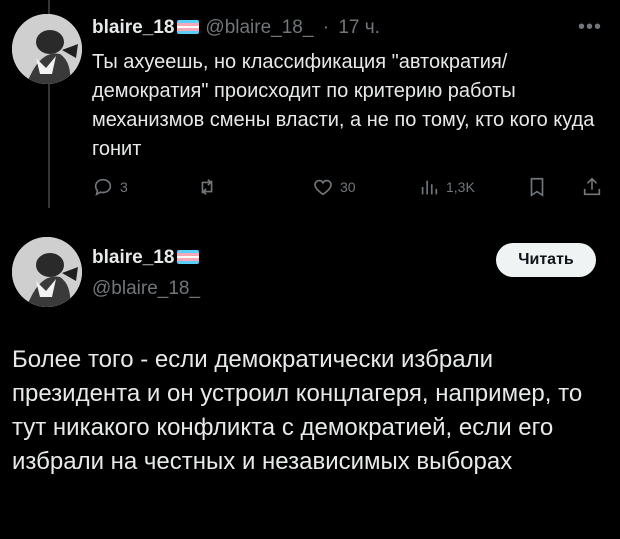  I want to click on action-bar: 3 30 1,3K, so click(349, 189).